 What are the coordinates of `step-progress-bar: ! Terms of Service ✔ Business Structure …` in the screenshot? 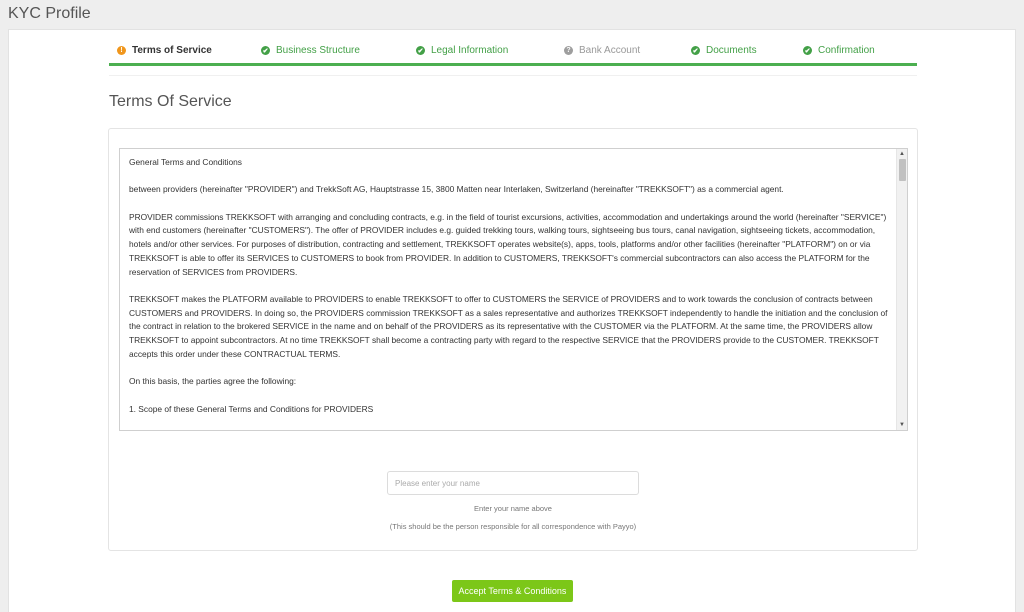 It's located at (513, 53).